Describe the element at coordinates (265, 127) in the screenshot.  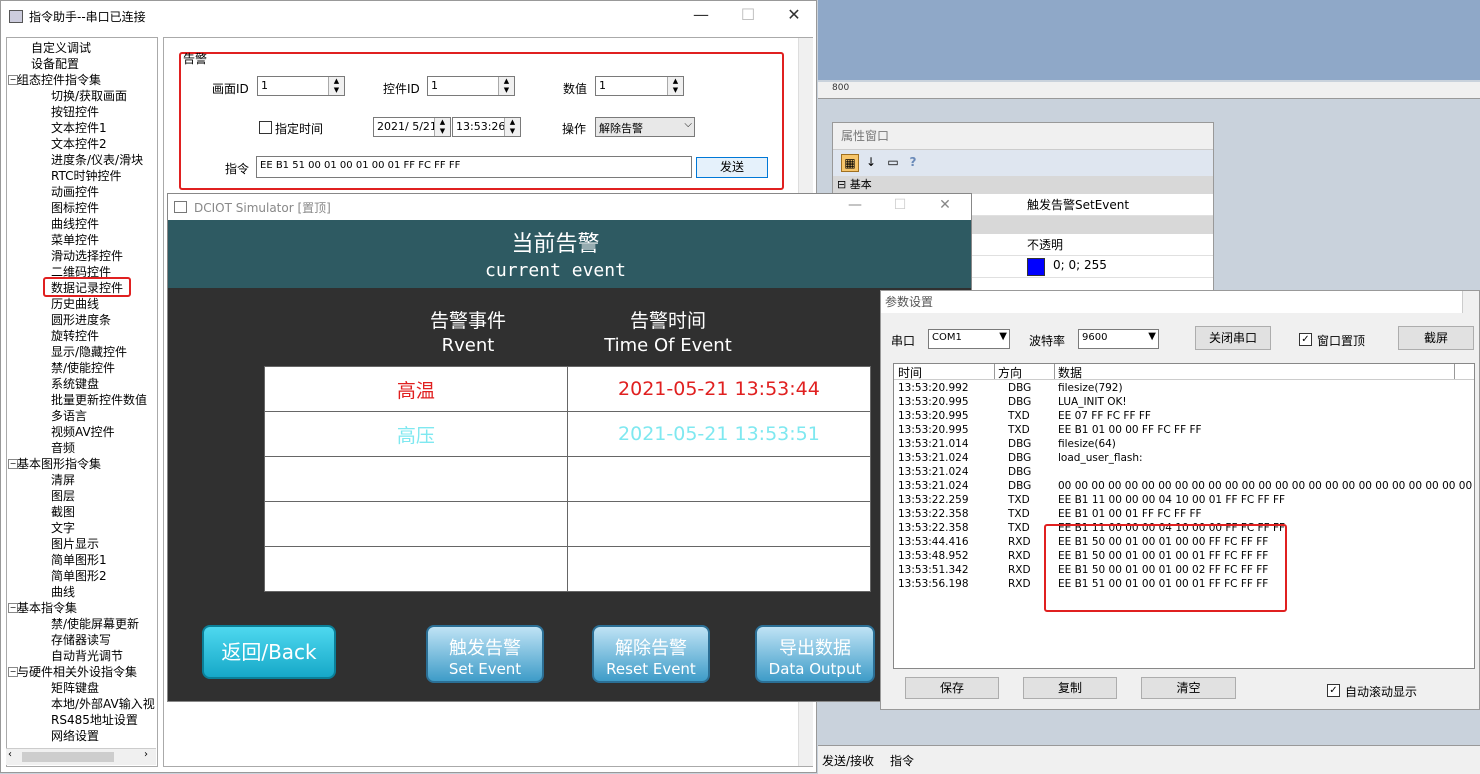
I see `specify-time-checkbox` at that location.